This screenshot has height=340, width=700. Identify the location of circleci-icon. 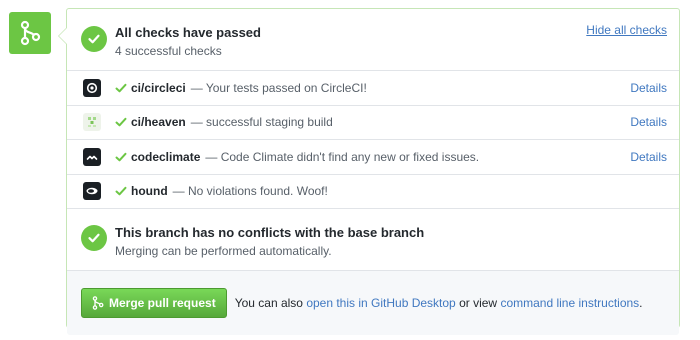
(92, 87).